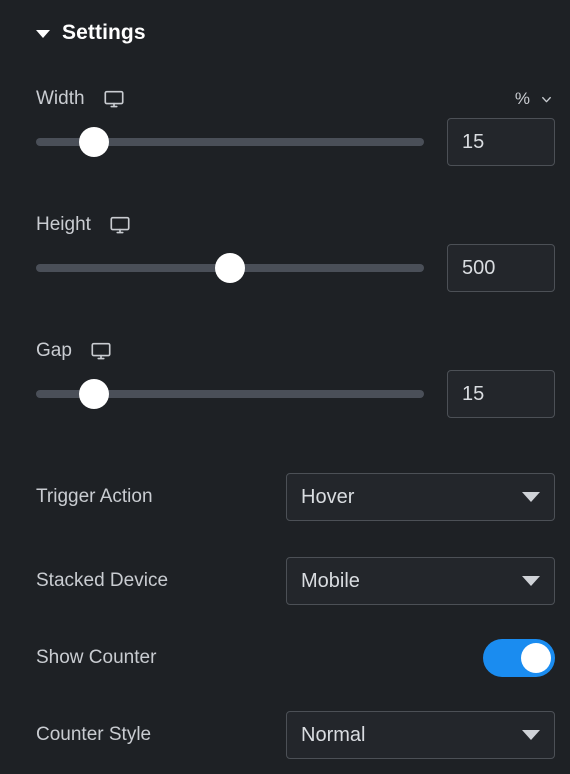  Describe the element at coordinates (285, 735) in the screenshot. I see `control-counter-style: Counter Style Normal` at that location.